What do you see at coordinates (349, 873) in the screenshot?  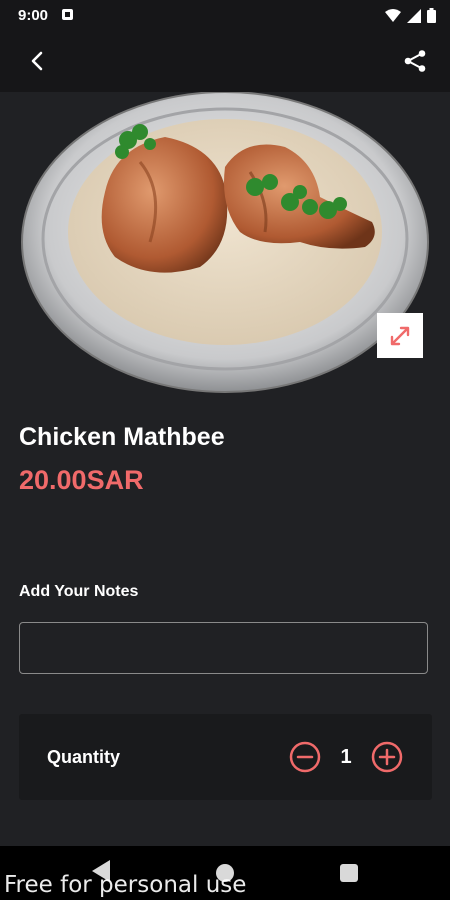 I see `nav-recents-icon` at bounding box center [349, 873].